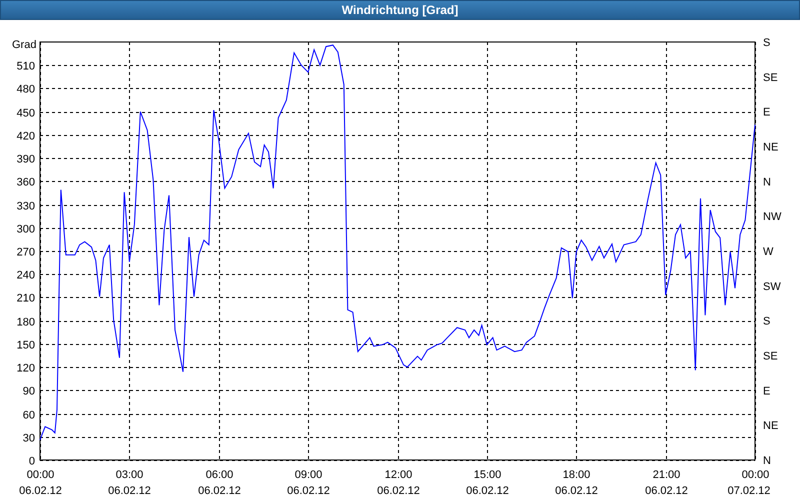  What do you see at coordinates (130, 475) in the screenshot?
I see `x-tick-label: 03:00` at bounding box center [130, 475].